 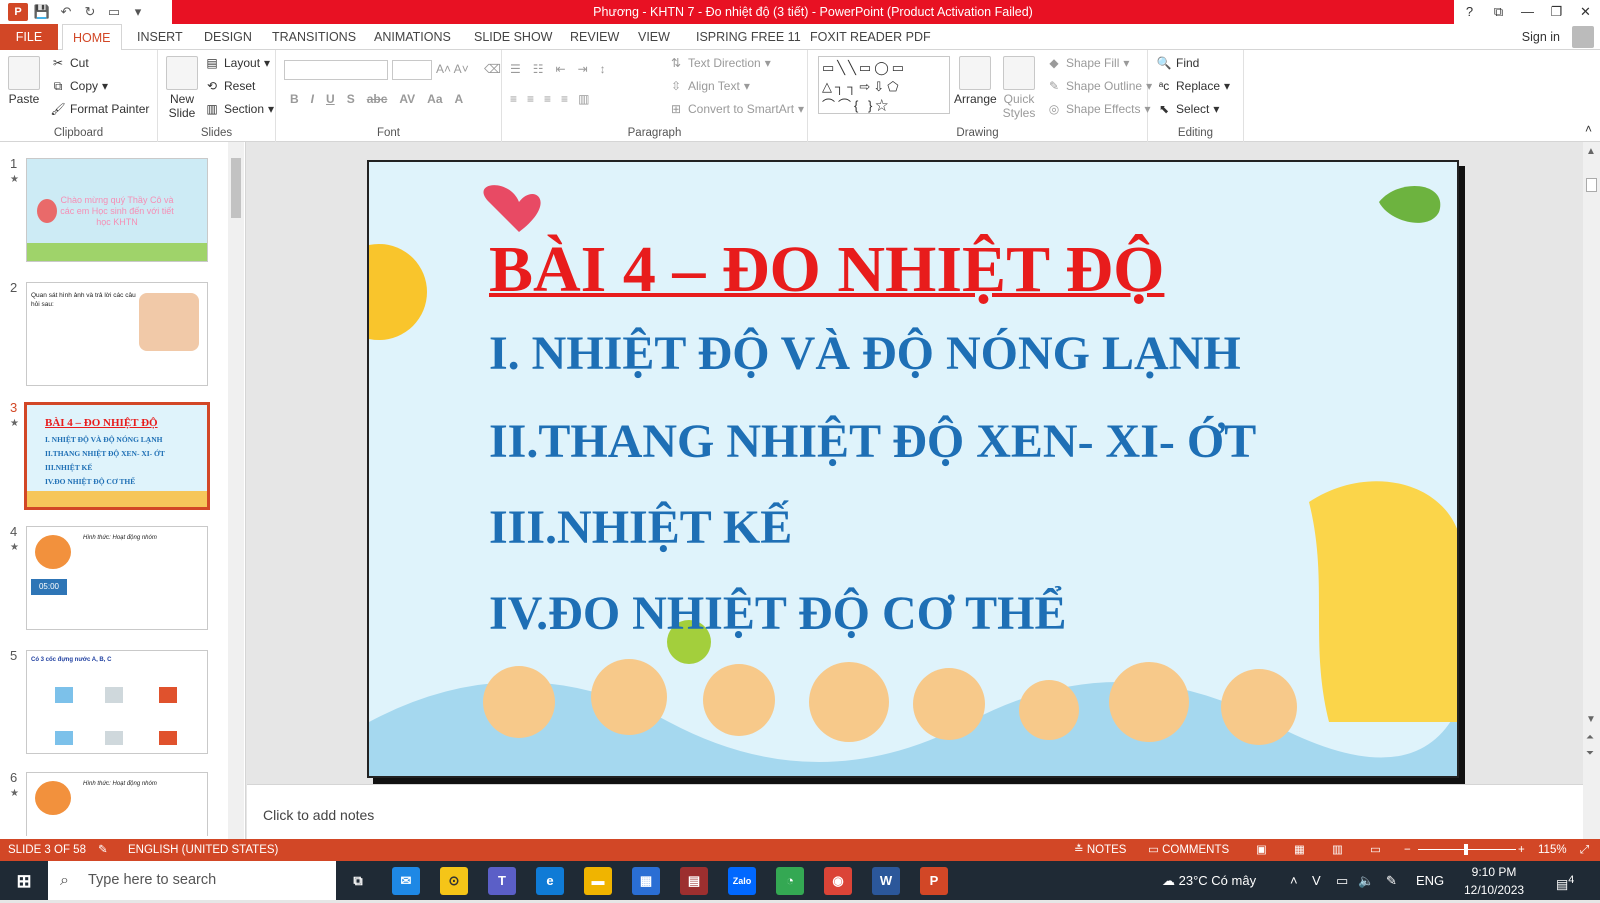 What do you see at coordinates (29, 37) in the screenshot?
I see `tab-file: FILE` at bounding box center [29, 37].